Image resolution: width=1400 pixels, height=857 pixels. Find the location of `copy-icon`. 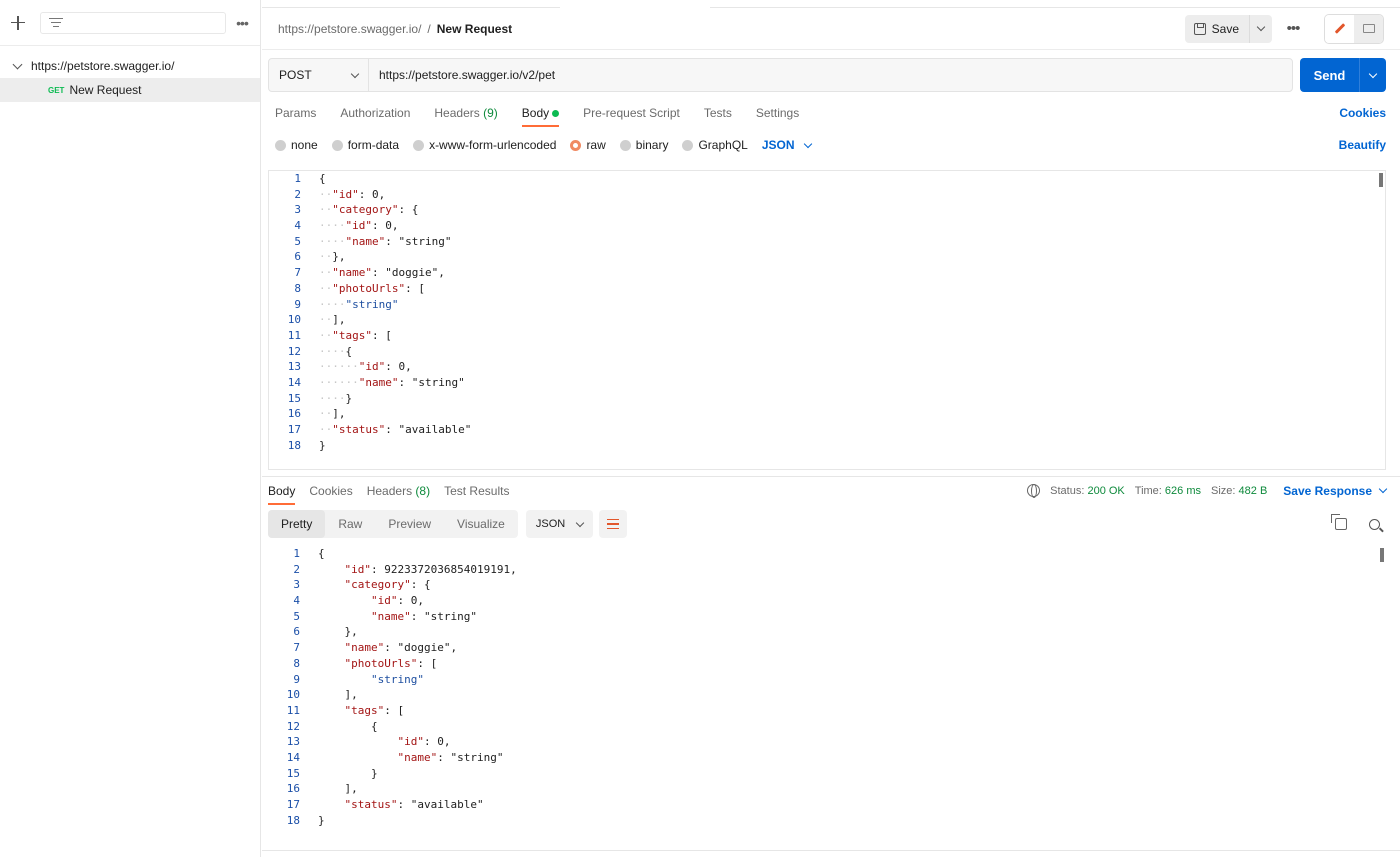

copy-icon is located at coordinates (1339, 522).